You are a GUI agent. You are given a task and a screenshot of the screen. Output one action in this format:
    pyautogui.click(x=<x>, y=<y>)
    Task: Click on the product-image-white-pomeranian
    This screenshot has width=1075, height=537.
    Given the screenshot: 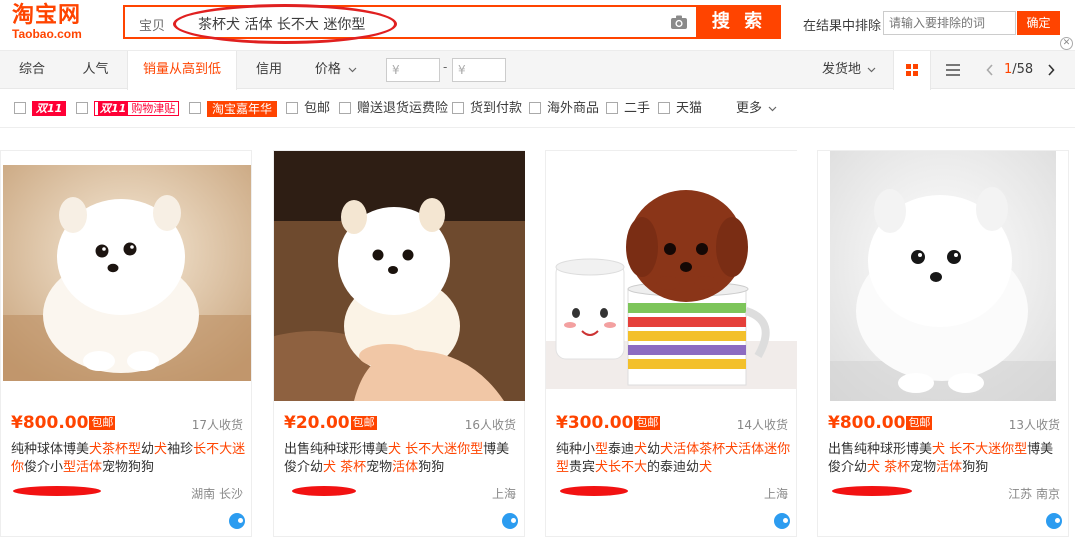 What is the action you would take?
    pyautogui.click(x=127, y=273)
    